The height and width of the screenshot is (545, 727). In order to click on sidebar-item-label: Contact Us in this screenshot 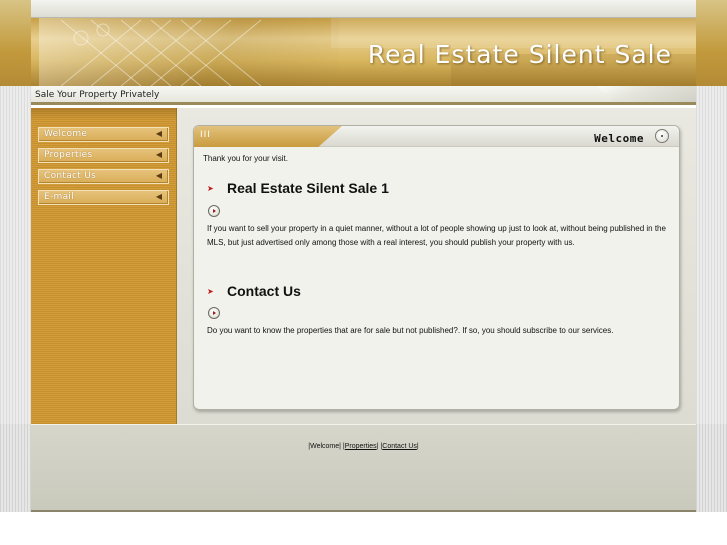, I will do `click(70, 176)`.